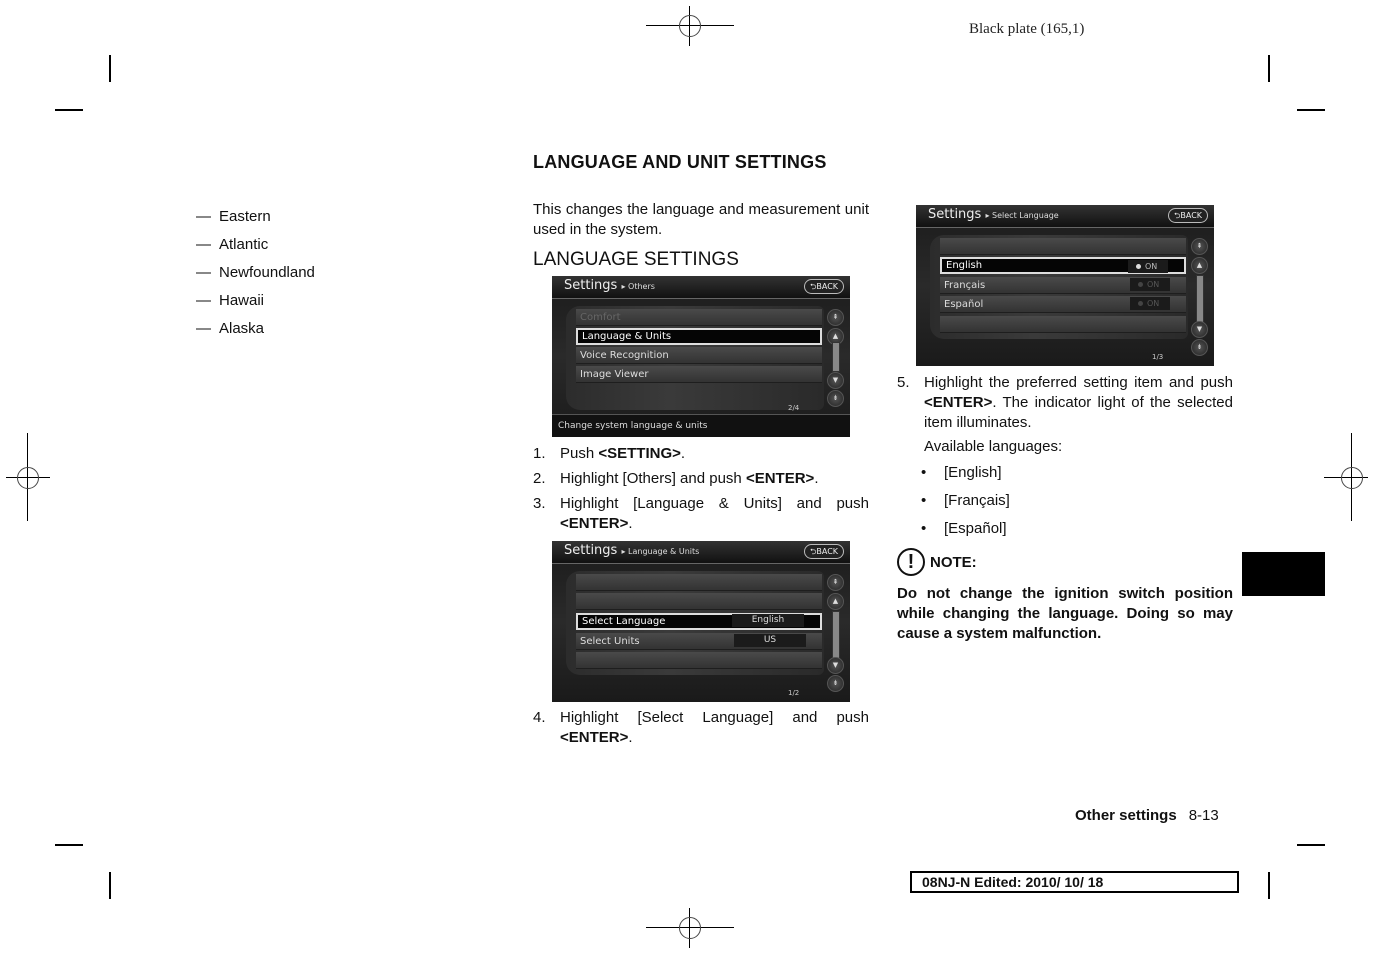  Describe the element at coordinates (699, 336) in the screenshot. I see `menu-item-language-units: Language & Units` at that location.